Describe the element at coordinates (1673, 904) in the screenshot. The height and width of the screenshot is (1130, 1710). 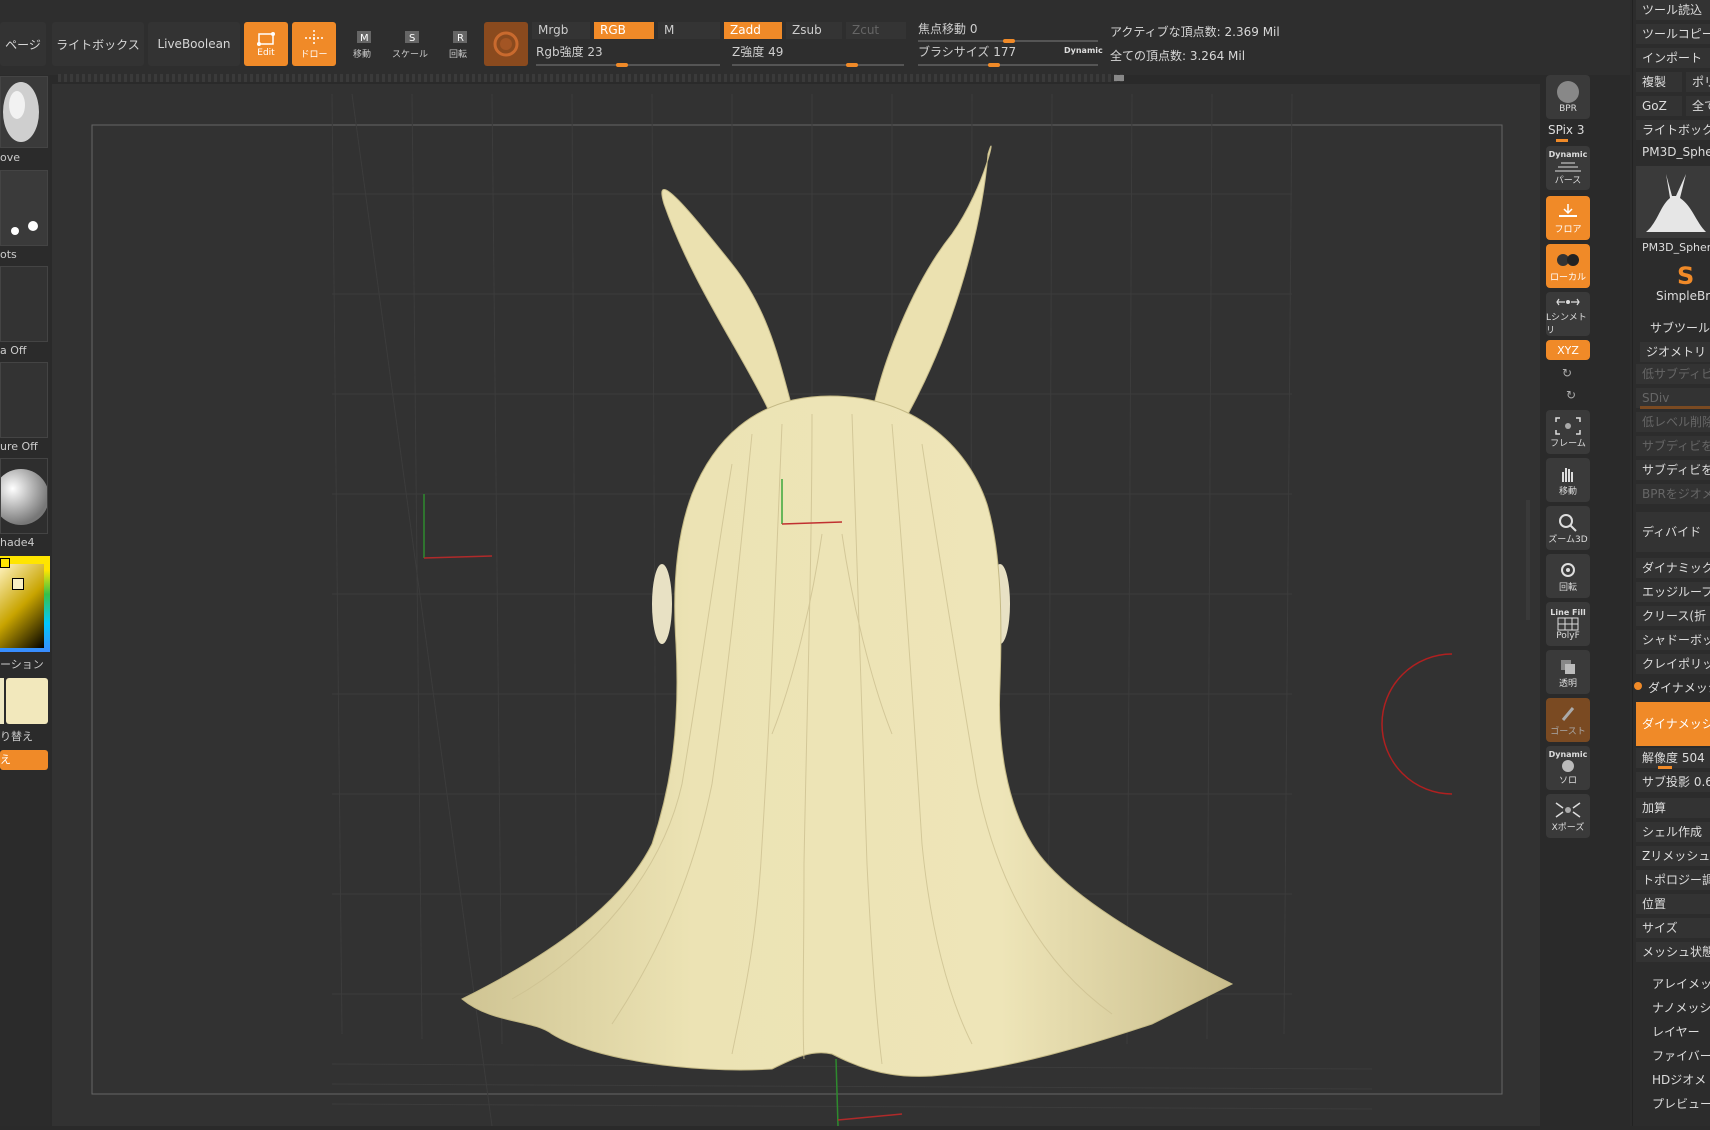
I see `position-menu: 位置` at that location.